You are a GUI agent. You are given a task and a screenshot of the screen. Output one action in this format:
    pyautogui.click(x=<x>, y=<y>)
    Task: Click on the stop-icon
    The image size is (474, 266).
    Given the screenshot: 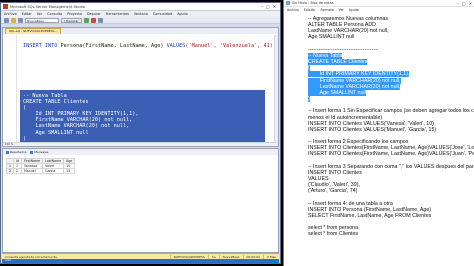 What is the action you would take?
    pyautogui.click(x=93, y=20)
    